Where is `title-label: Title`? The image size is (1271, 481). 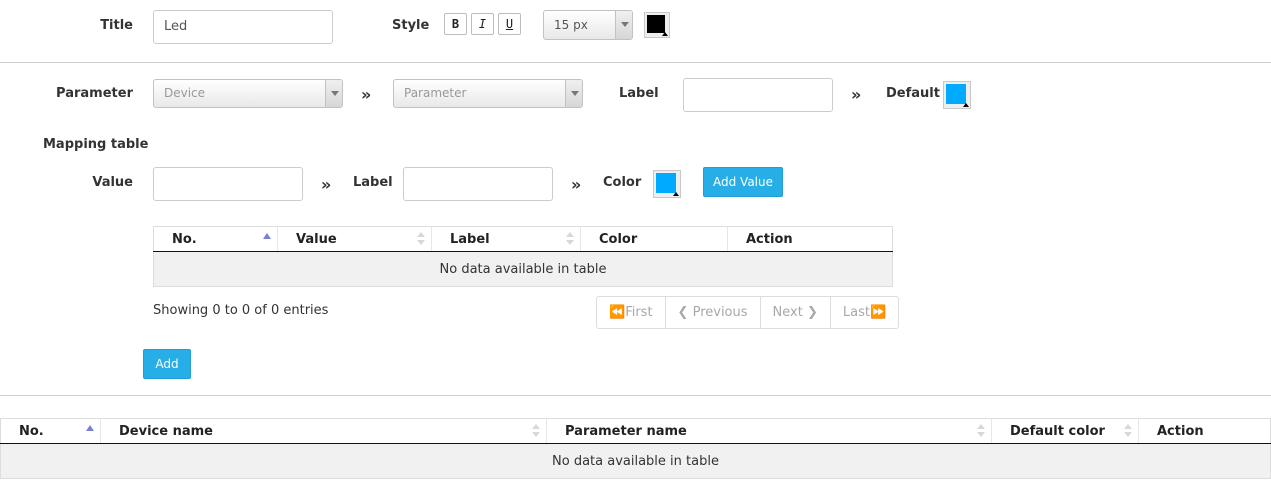
title-label: Title is located at coordinates (116, 25).